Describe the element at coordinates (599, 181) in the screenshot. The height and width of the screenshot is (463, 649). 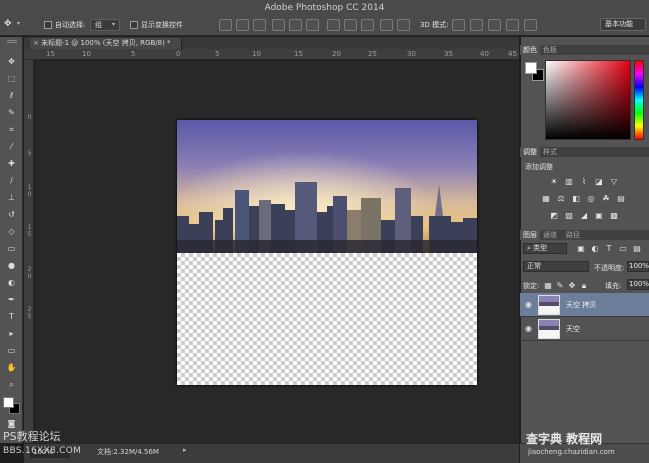
I see `exposure-icon: ◪` at that location.